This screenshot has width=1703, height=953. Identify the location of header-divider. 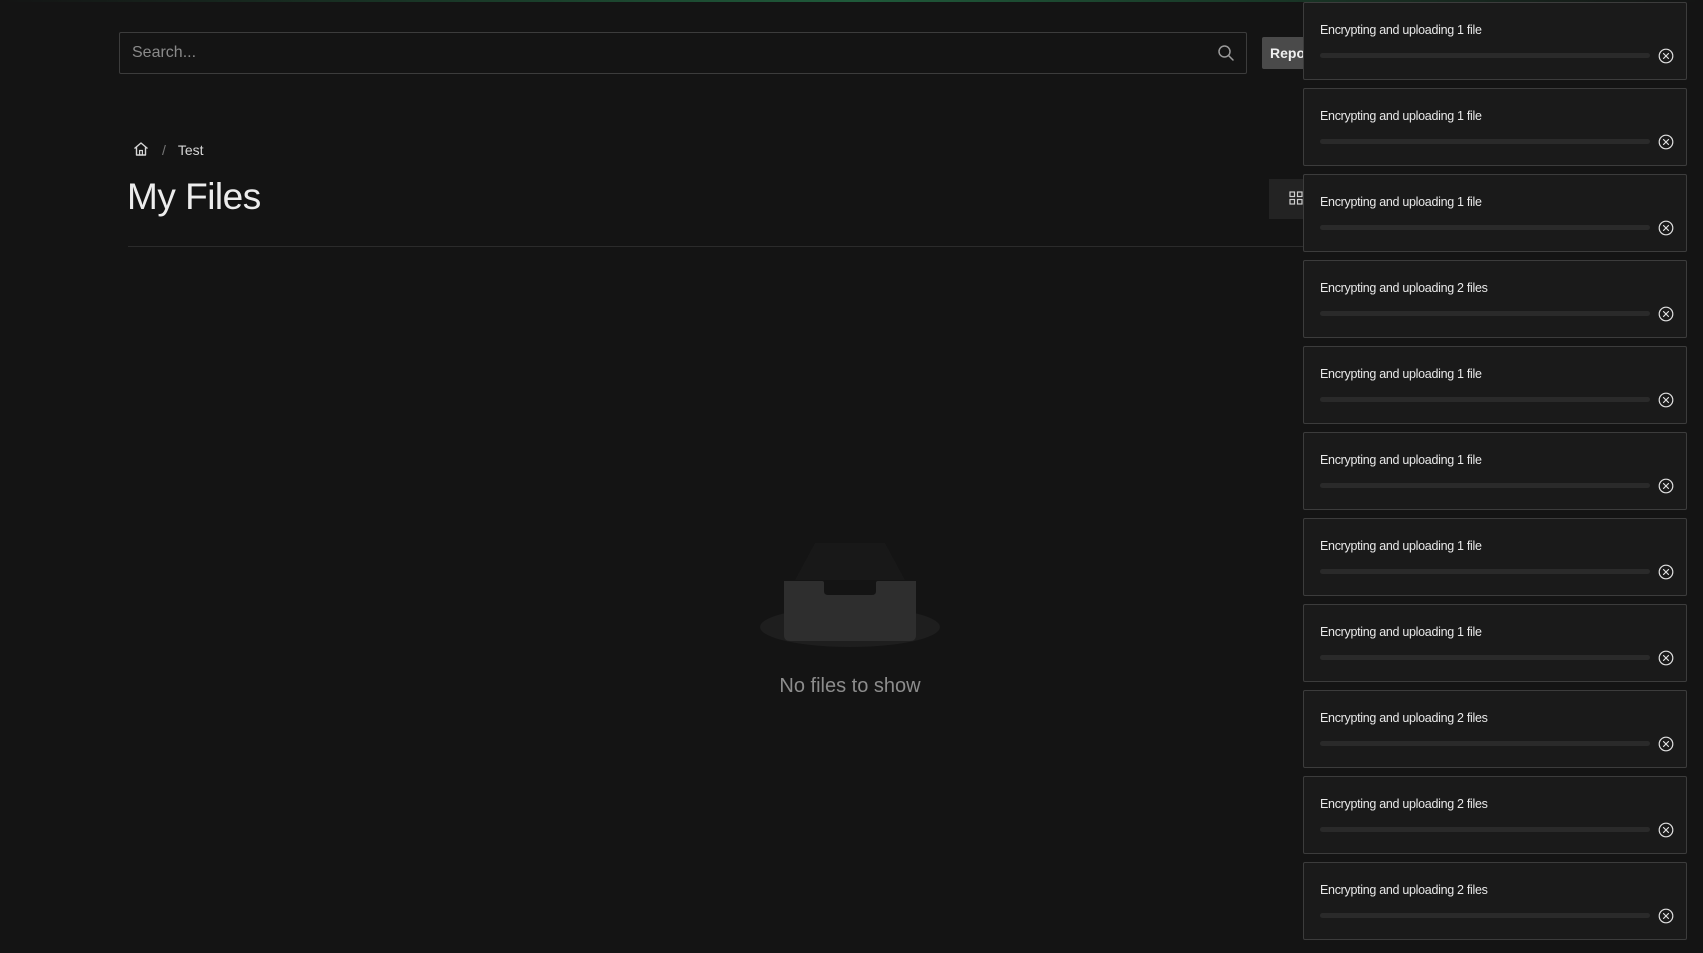
(738, 246).